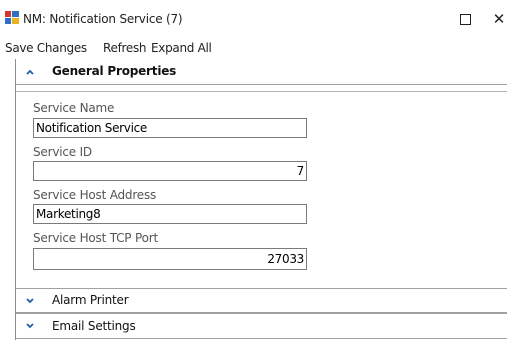  I want to click on service-id-input, so click(170, 171).